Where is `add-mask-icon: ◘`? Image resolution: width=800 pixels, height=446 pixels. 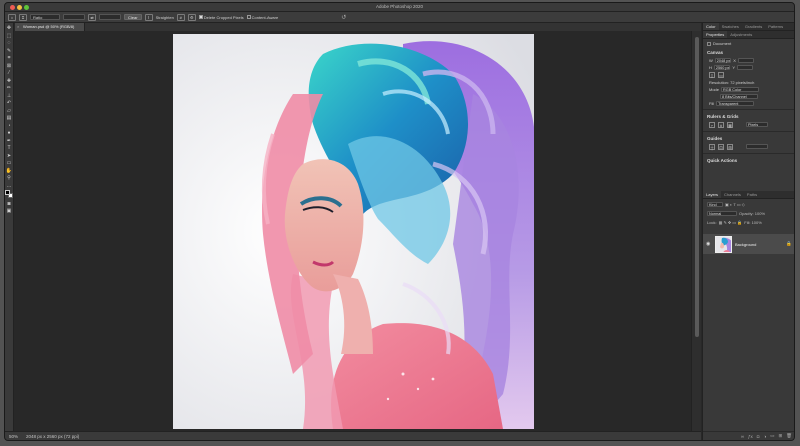
add-mask-icon: ◘ is located at coordinates (758, 436).